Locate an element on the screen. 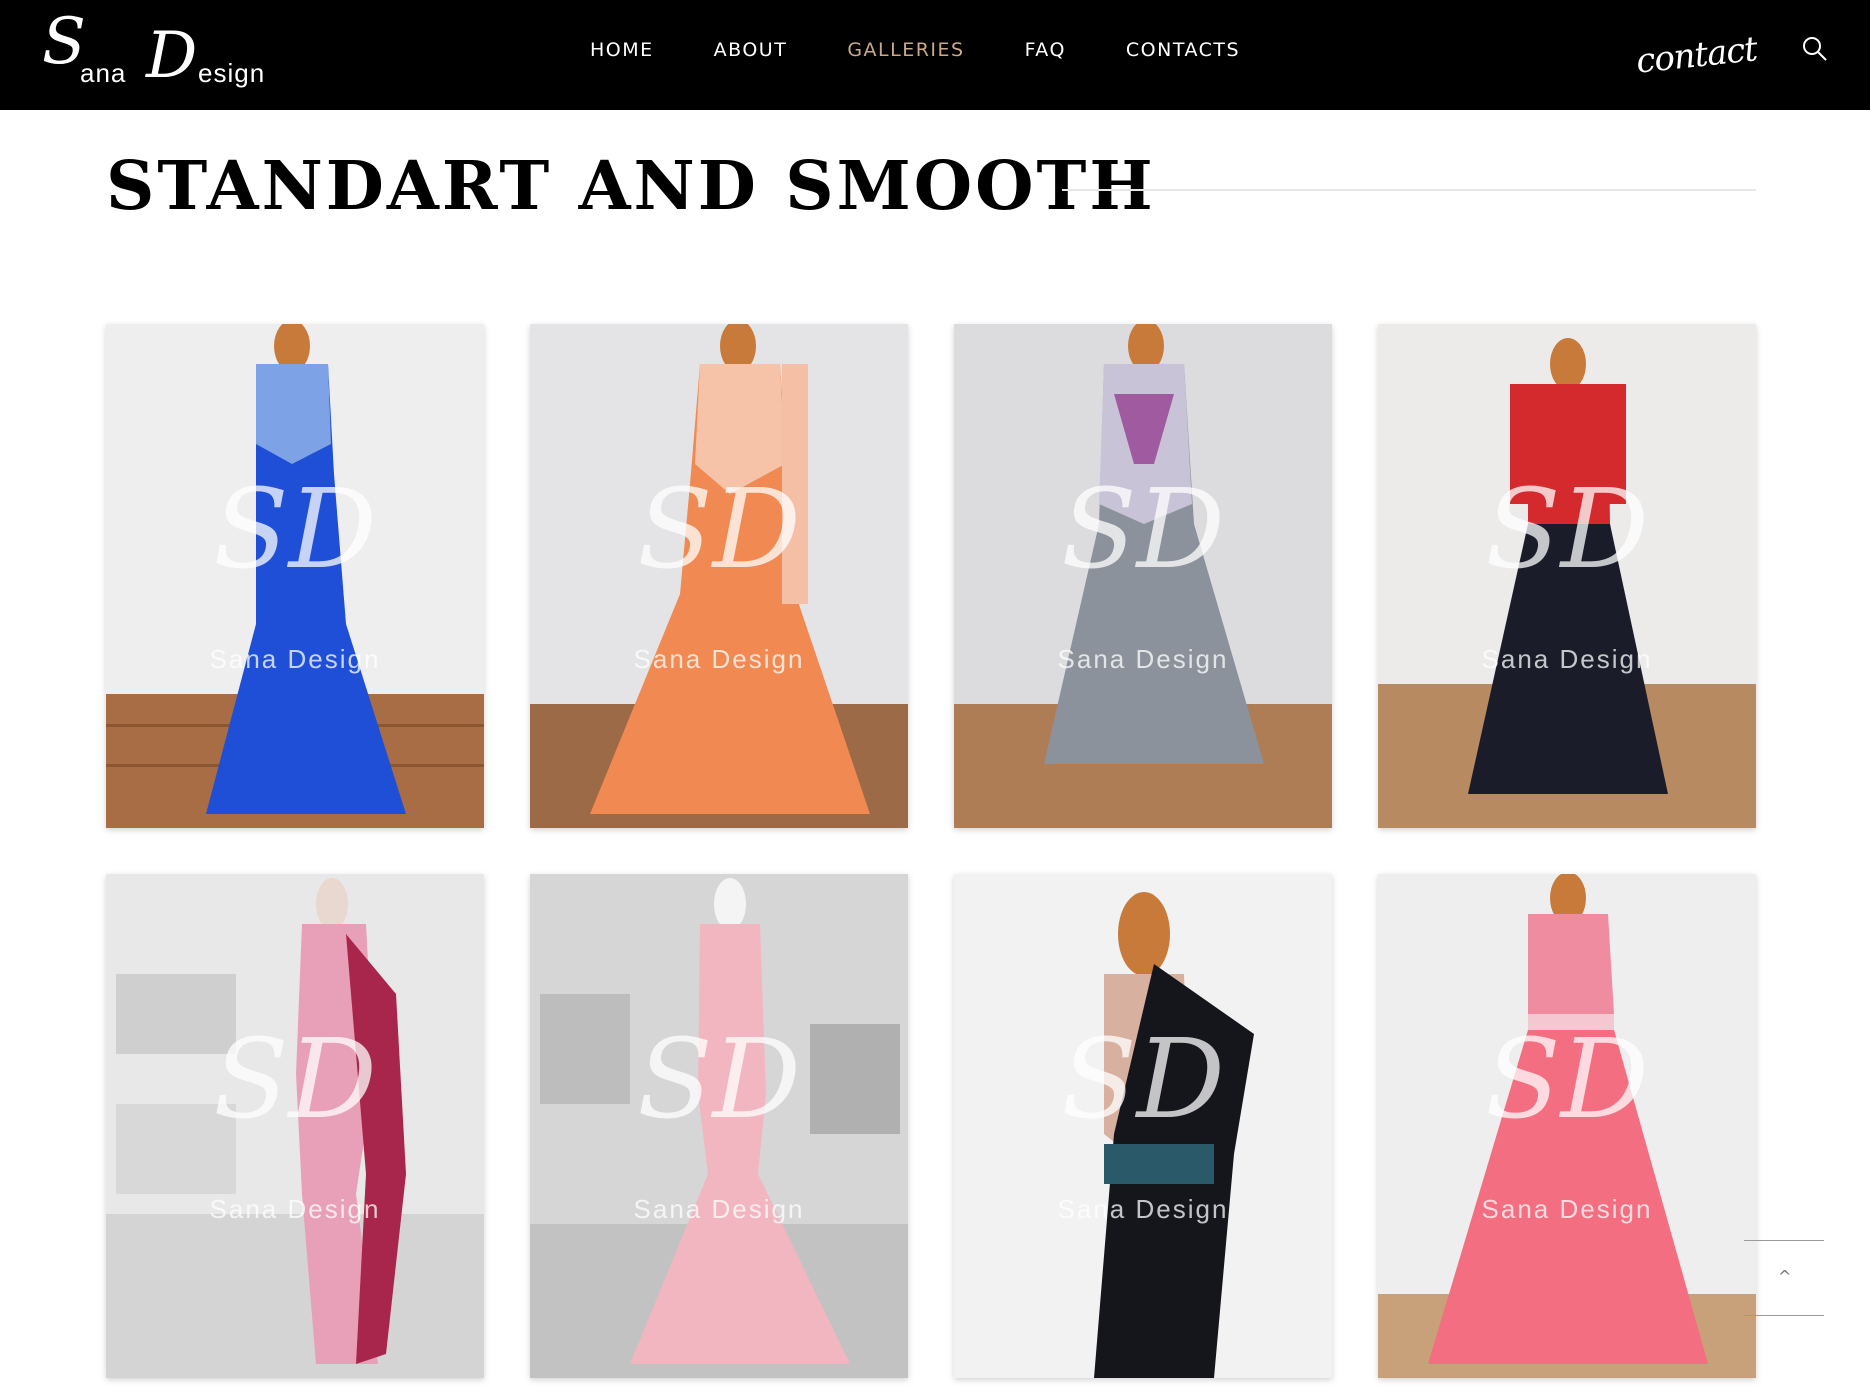  page-title: STANDART AND SMOOTH is located at coordinates (631, 185).